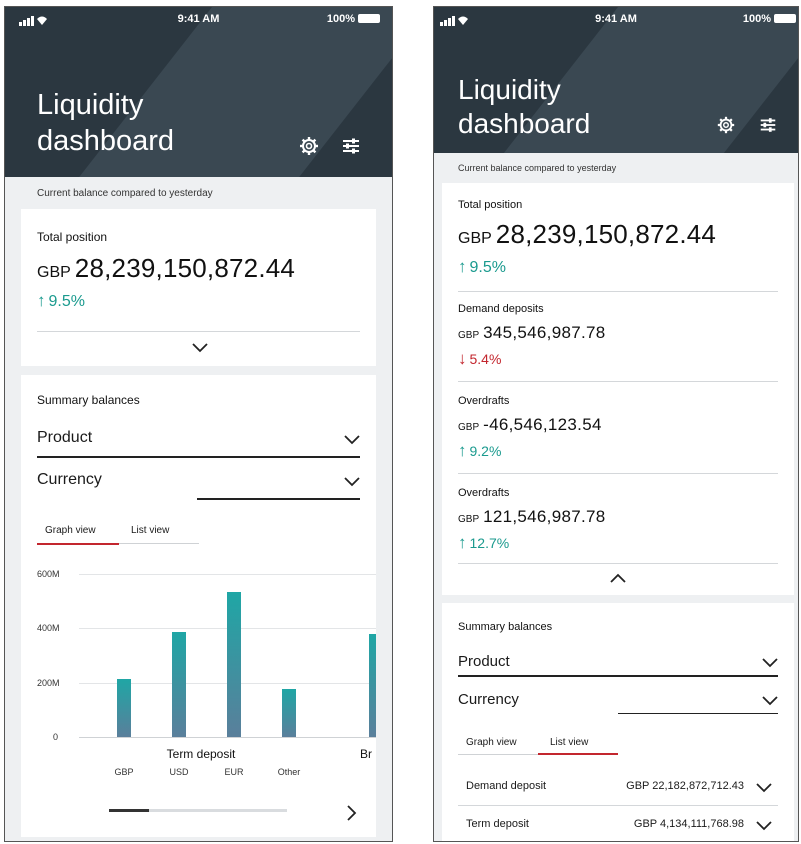 This screenshot has width=801, height=844. What do you see at coordinates (462, 358) in the screenshot?
I see `arrow-down-icon: ↓` at bounding box center [462, 358].